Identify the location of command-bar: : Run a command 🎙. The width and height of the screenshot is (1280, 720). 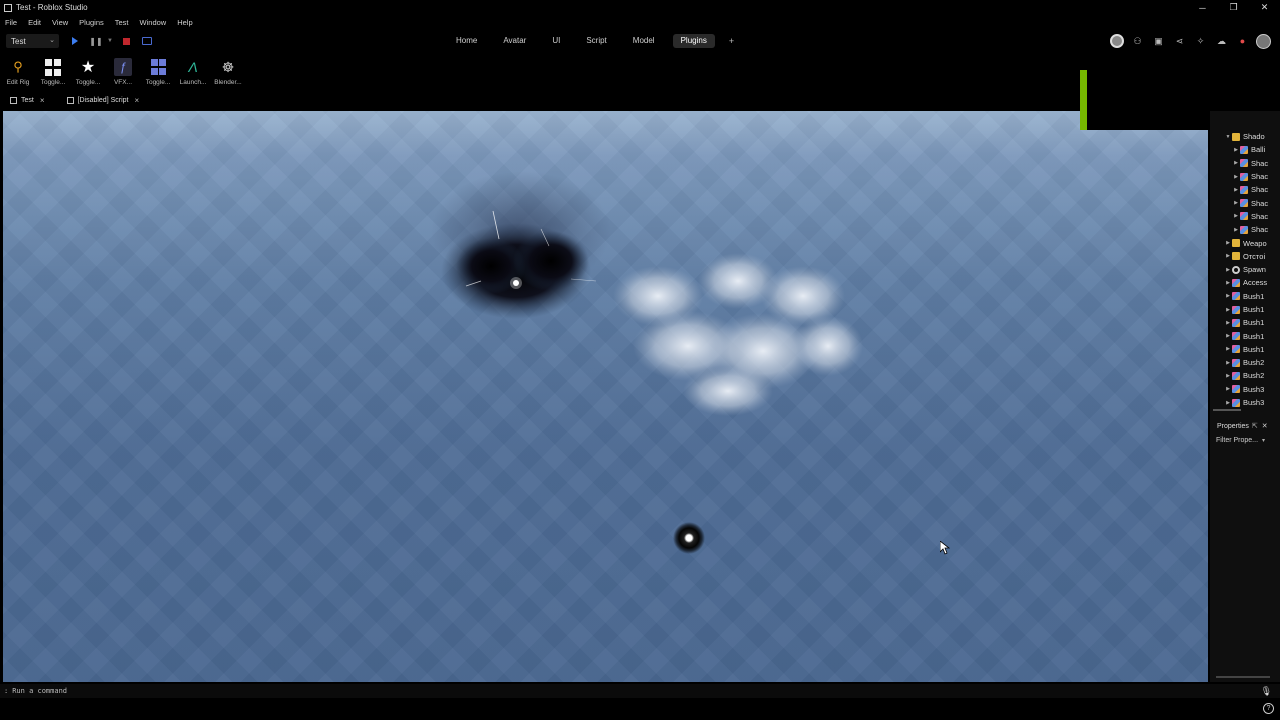
(640, 691).